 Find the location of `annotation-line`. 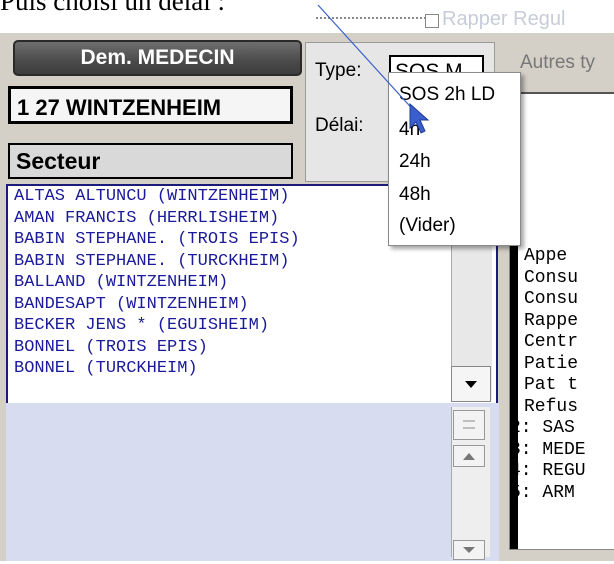

annotation-line is located at coordinates (367, 59).